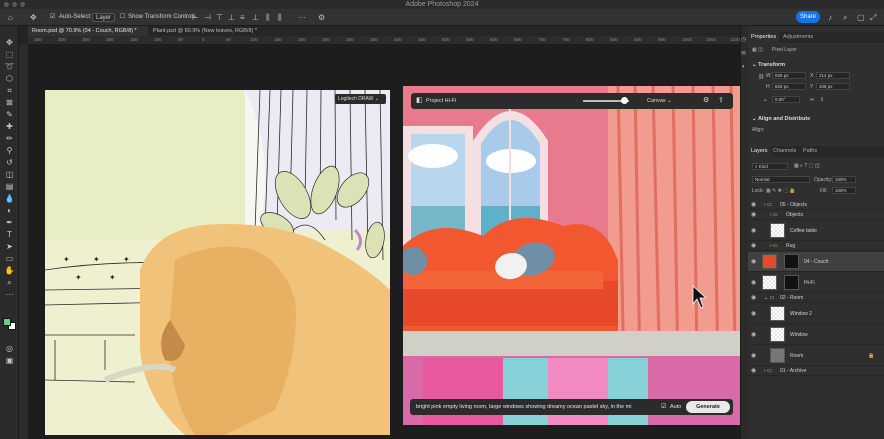 This screenshot has width=884, height=439. Describe the element at coordinates (9, 259) in the screenshot. I see `shape-tool-icon: ▭` at that location.